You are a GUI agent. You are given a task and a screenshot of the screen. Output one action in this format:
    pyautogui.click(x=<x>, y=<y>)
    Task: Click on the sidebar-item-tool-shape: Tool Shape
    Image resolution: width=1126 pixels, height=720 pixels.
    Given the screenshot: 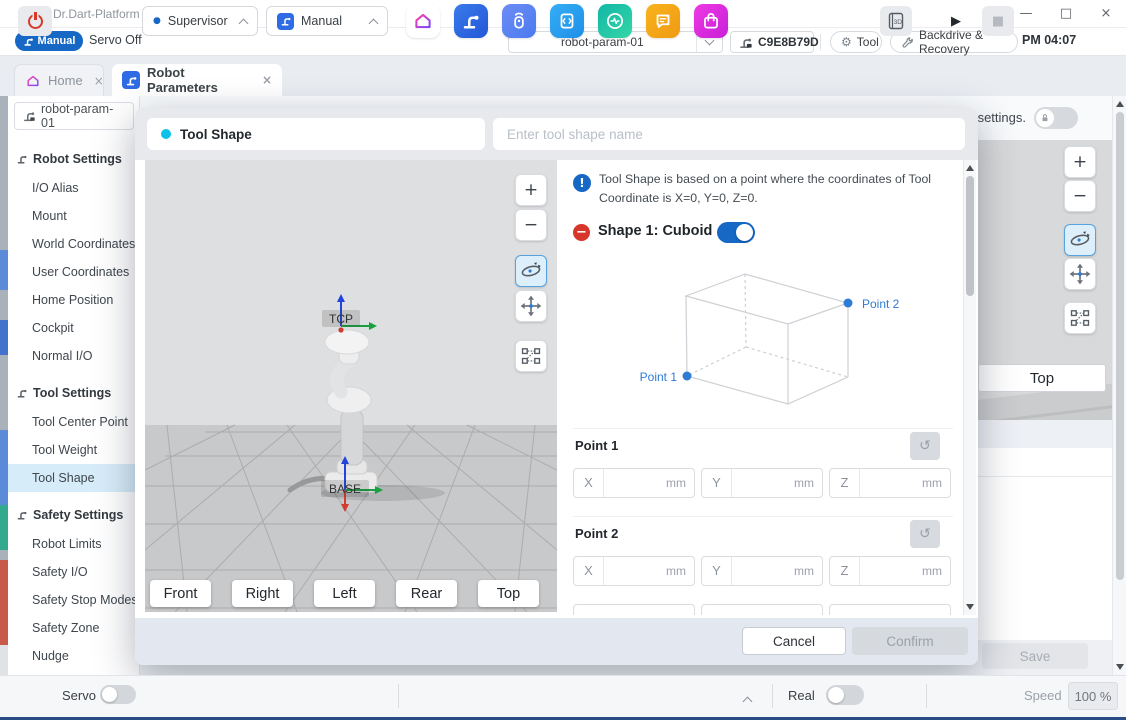 What is the action you would take?
    pyautogui.click(x=73, y=478)
    